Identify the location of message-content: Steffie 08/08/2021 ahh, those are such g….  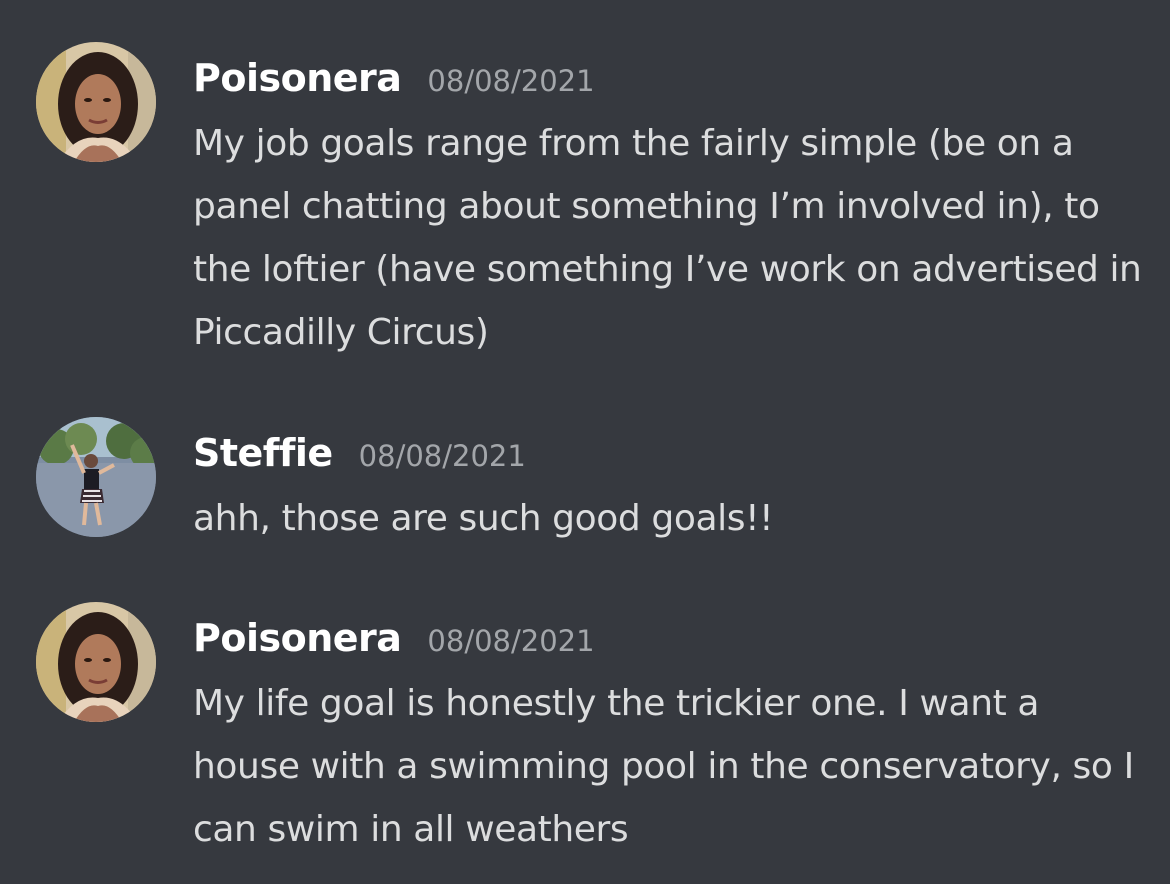
(668, 486).